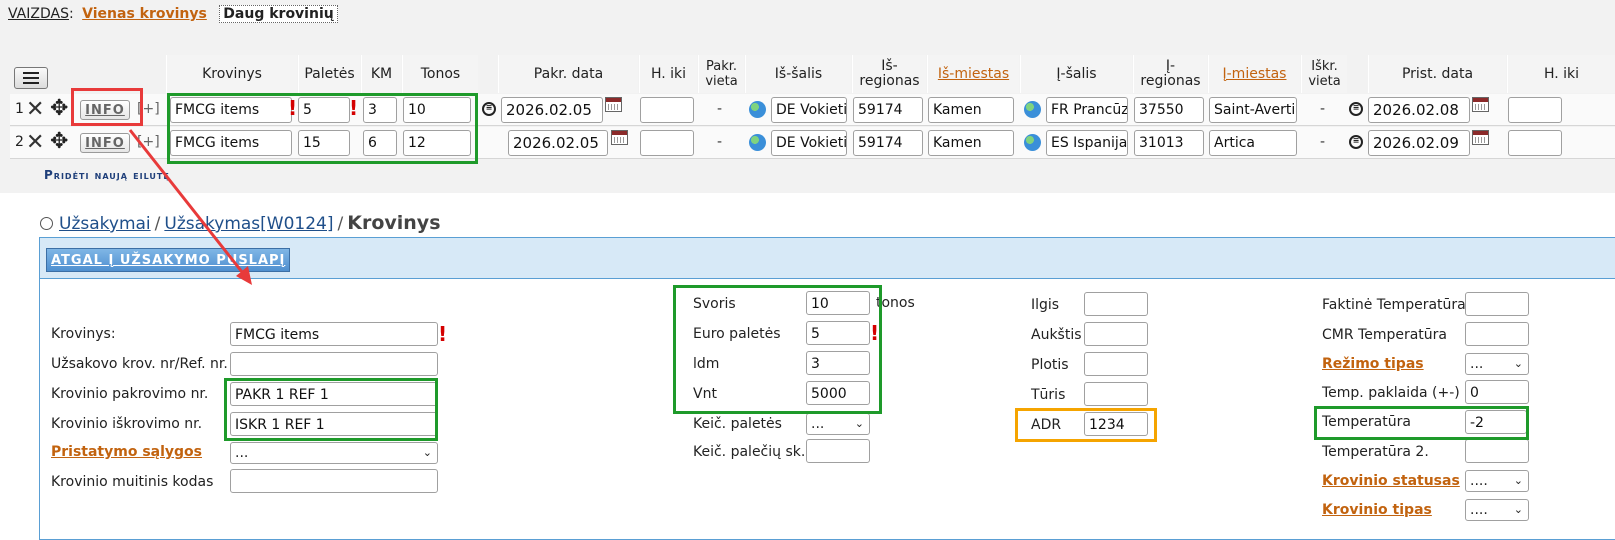 This screenshot has height=540, width=1615. What do you see at coordinates (190, 207) in the screenshot?
I see `annotation-arrow` at bounding box center [190, 207].